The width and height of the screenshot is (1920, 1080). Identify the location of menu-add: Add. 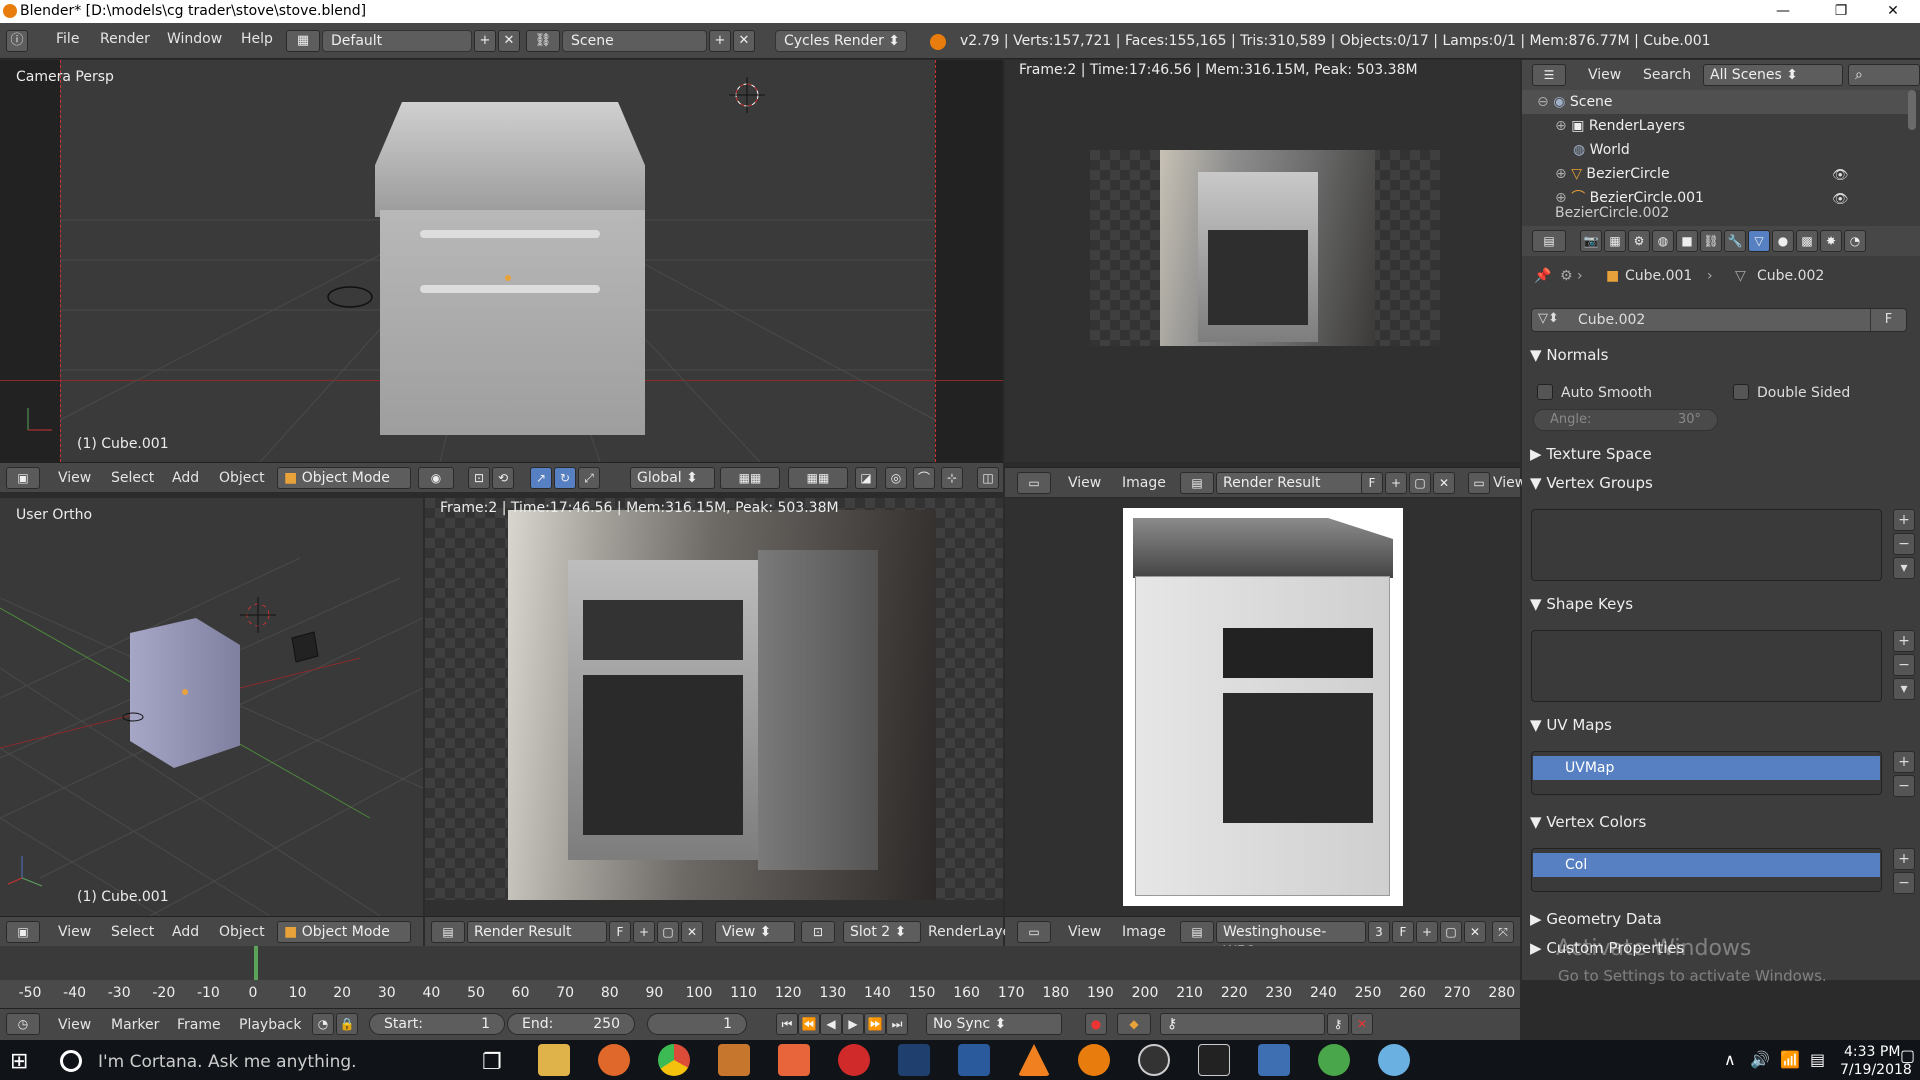
(185, 478).